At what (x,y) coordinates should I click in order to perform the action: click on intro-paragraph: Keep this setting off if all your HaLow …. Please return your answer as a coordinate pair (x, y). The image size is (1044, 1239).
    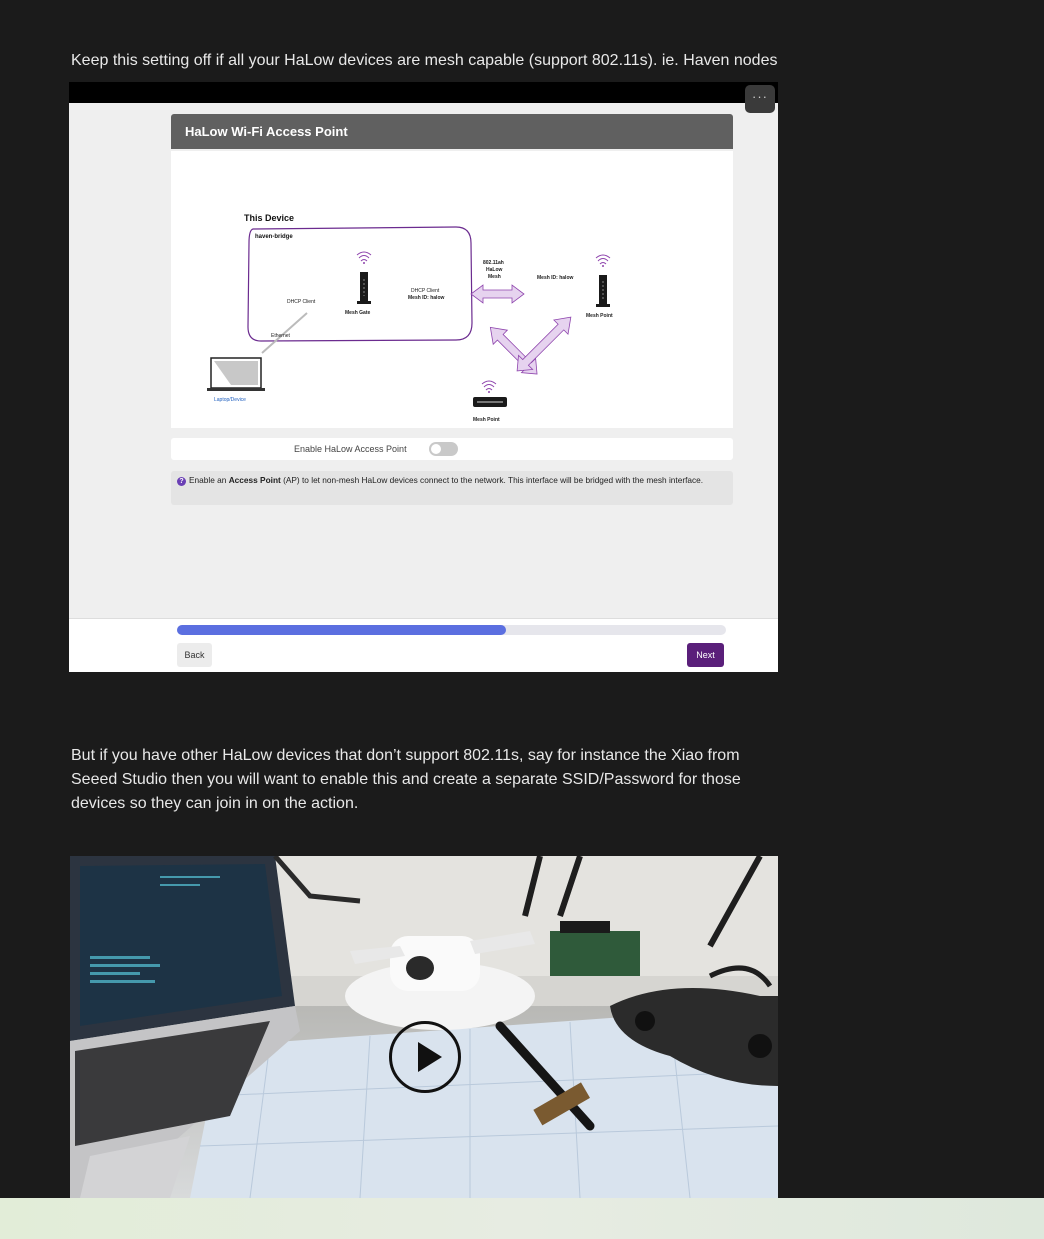
    Looking at the image, I should click on (424, 60).